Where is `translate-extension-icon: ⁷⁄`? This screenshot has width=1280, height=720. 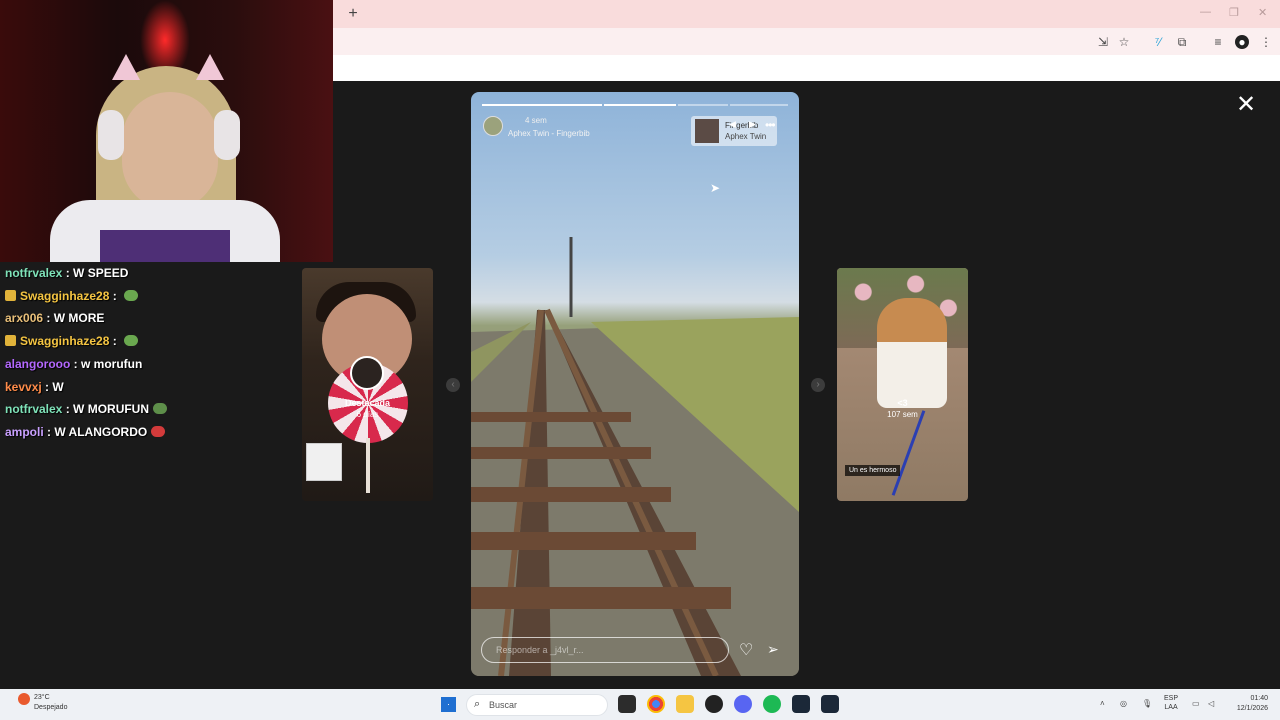 translate-extension-icon: ⁷⁄ is located at coordinates (1158, 42).